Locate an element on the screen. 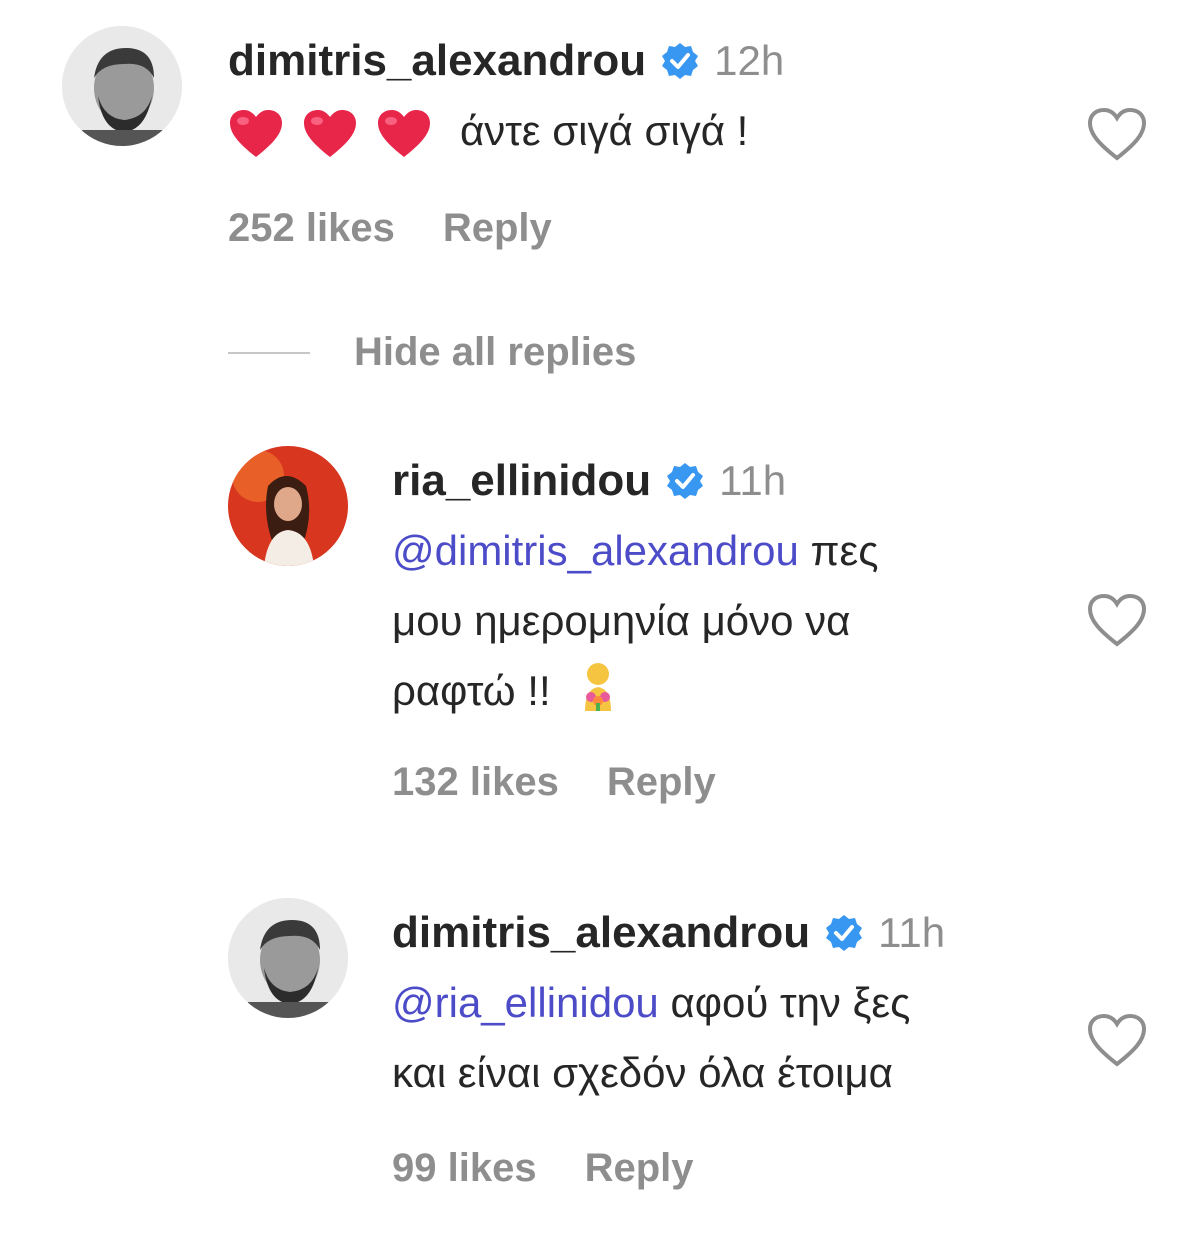 This screenshot has width=1200, height=1234. comment-body: πες is located at coordinates (838, 550).